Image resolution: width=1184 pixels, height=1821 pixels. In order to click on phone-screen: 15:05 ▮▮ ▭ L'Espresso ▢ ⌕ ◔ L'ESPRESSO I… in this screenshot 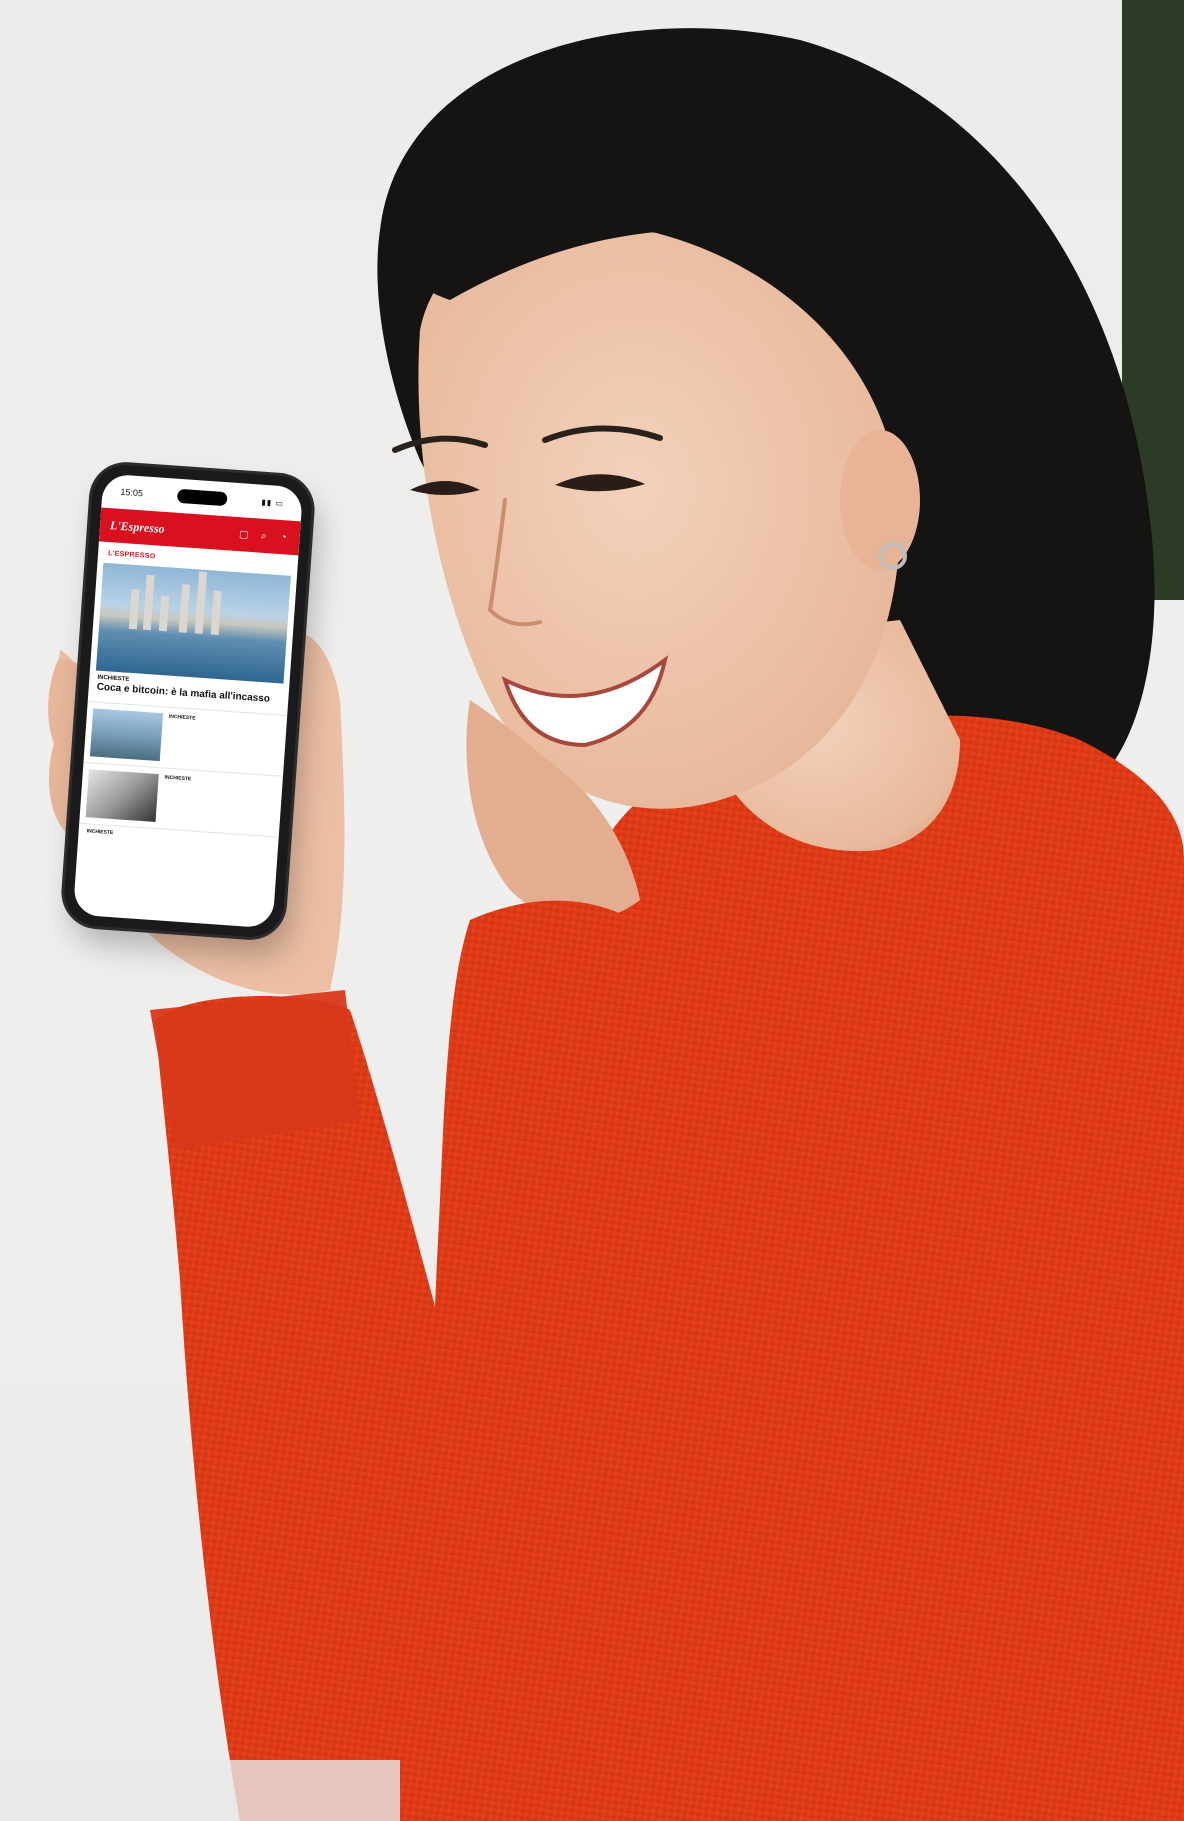, I will do `click(188, 701)`.